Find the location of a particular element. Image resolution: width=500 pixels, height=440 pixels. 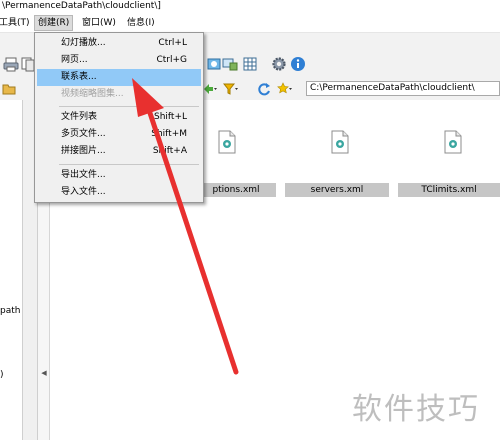

title-bar: \PermanenceDataPath\cloudclient\] is located at coordinates (250, 6).